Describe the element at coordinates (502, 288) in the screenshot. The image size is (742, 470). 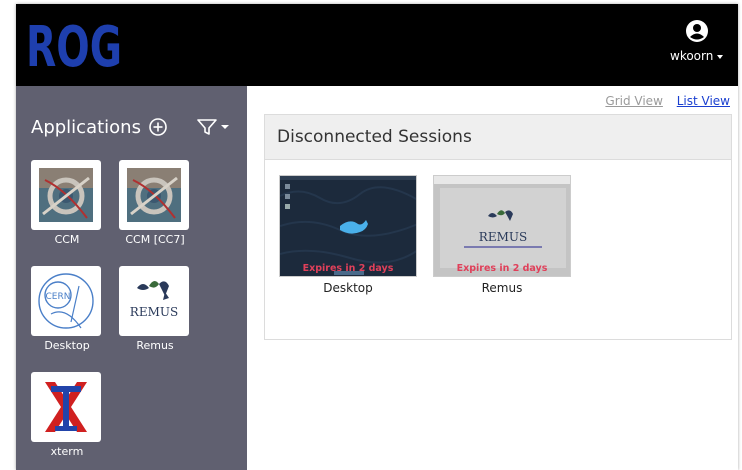
I see `session-label: Remus` at that location.